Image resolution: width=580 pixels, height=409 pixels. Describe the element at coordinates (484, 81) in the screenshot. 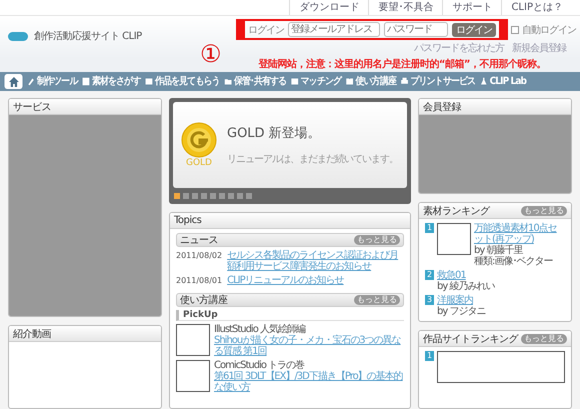

I see `flask-icon` at that location.